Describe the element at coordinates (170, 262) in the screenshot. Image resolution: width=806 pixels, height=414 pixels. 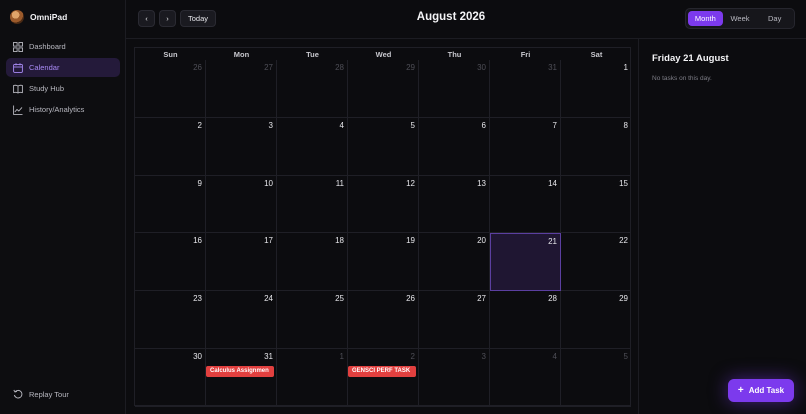
I see `calendar-day-cell: 16` at that location.